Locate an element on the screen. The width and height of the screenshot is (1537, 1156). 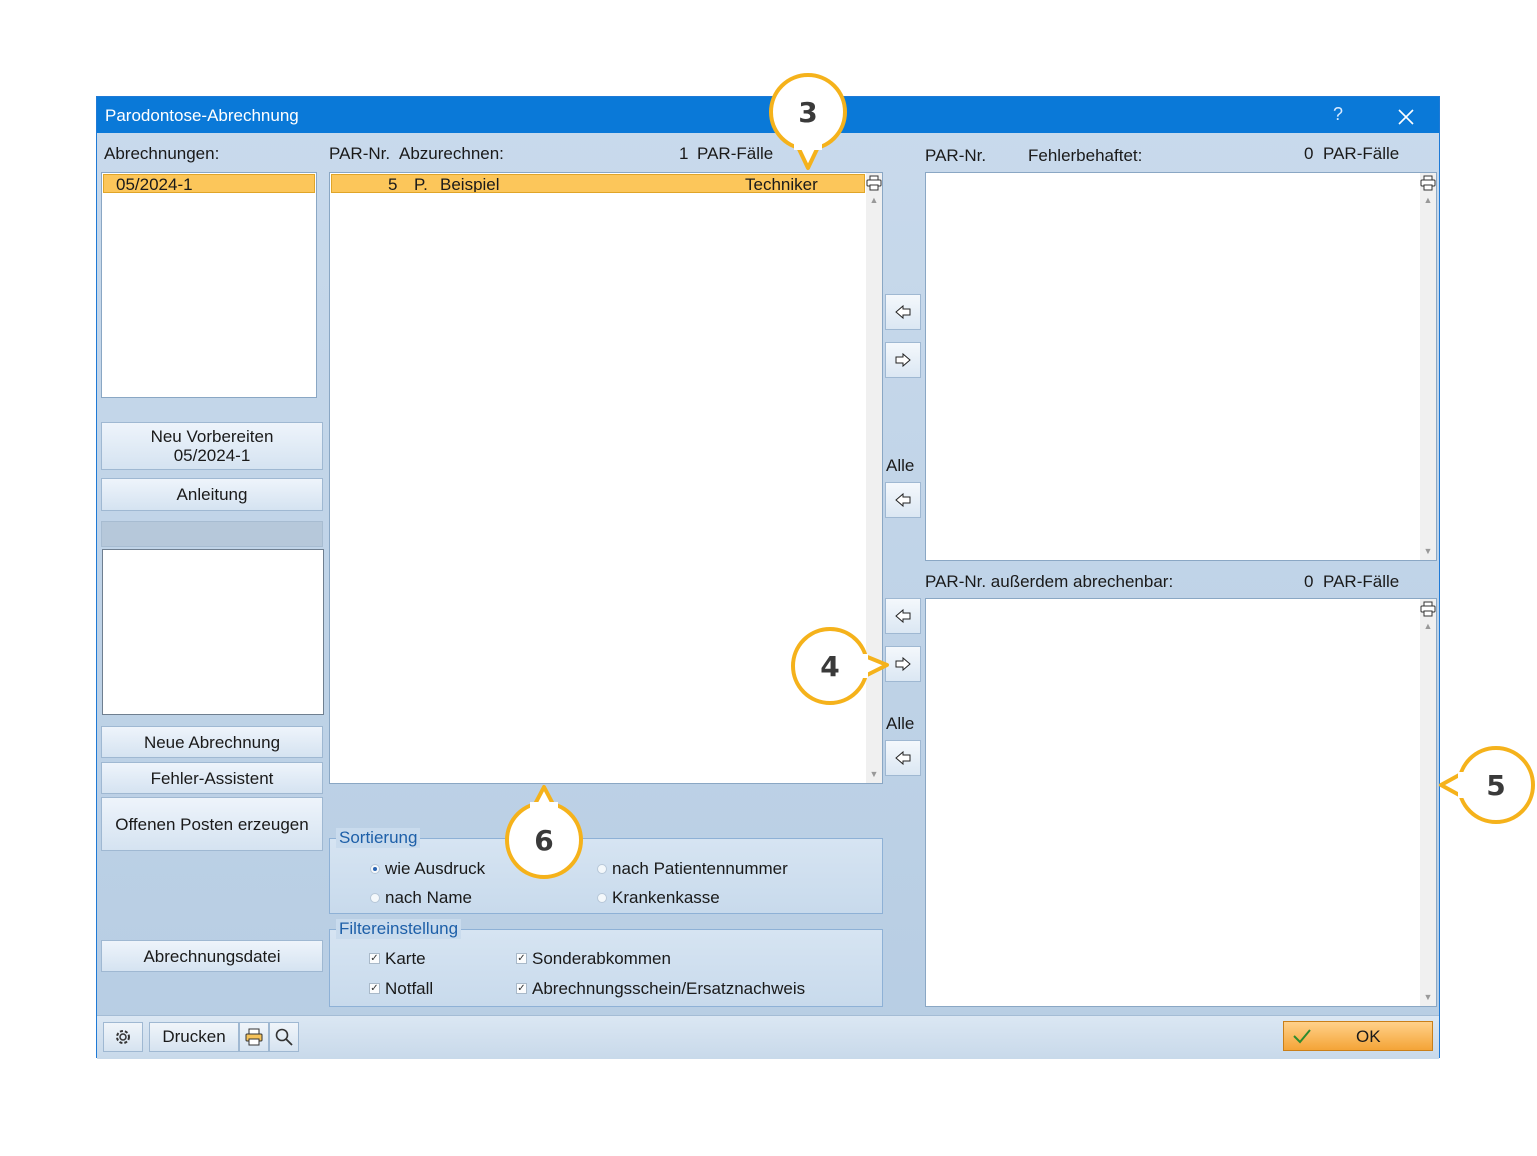
magnifier-icon is located at coordinates (284, 1037).